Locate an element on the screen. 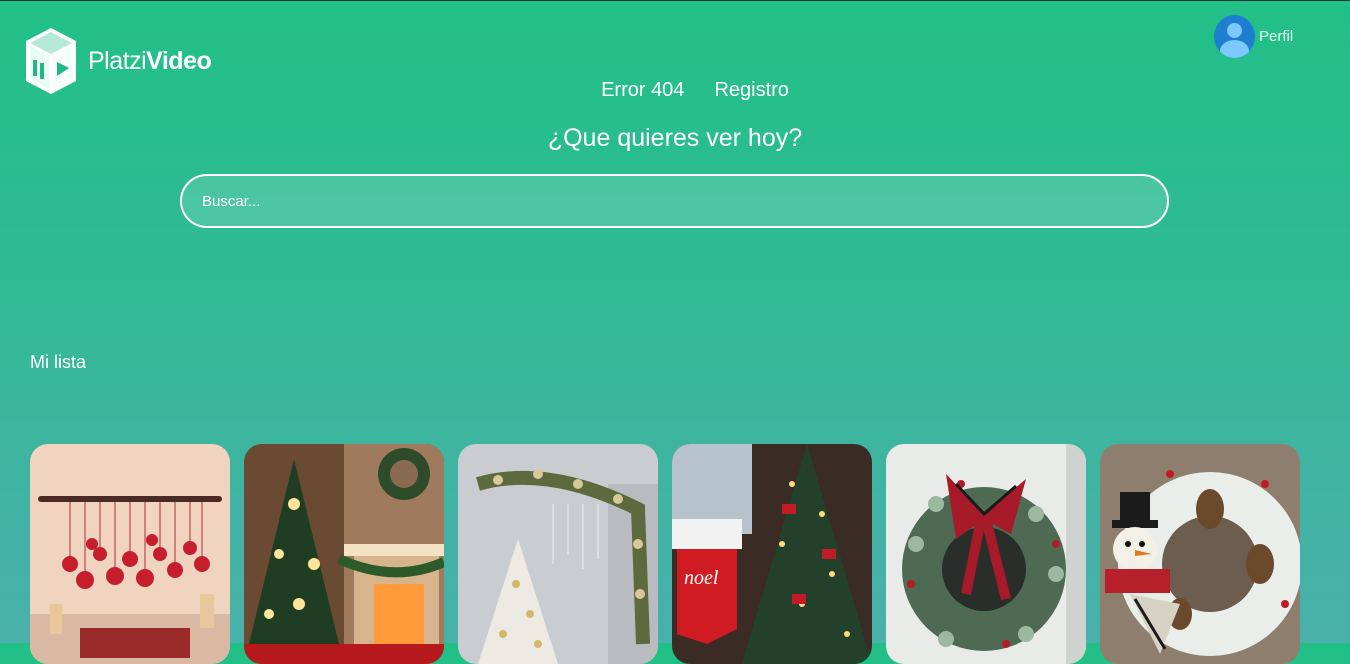 The width and height of the screenshot is (1350, 664). profile-menu: Perfil is located at coordinates (1253, 36).